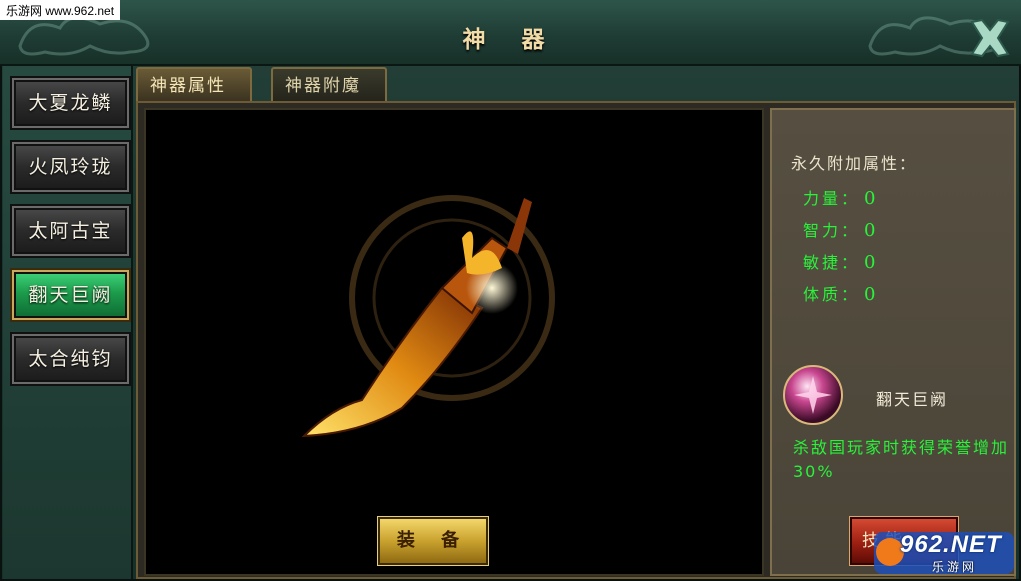 This screenshot has width=1021, height=581. Describe the element at coordinates (832, 230) in the screenshot. I see `stat-intelligence-label: 智力：` at that location.